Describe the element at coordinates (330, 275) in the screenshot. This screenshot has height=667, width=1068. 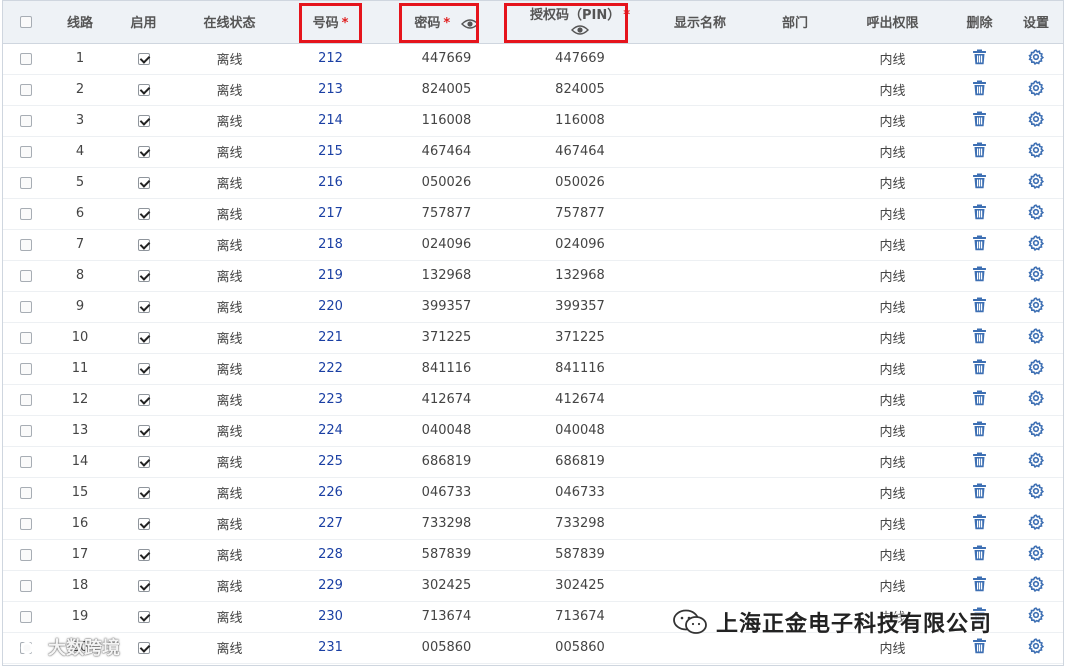
I see `number-link: 219` at that location.